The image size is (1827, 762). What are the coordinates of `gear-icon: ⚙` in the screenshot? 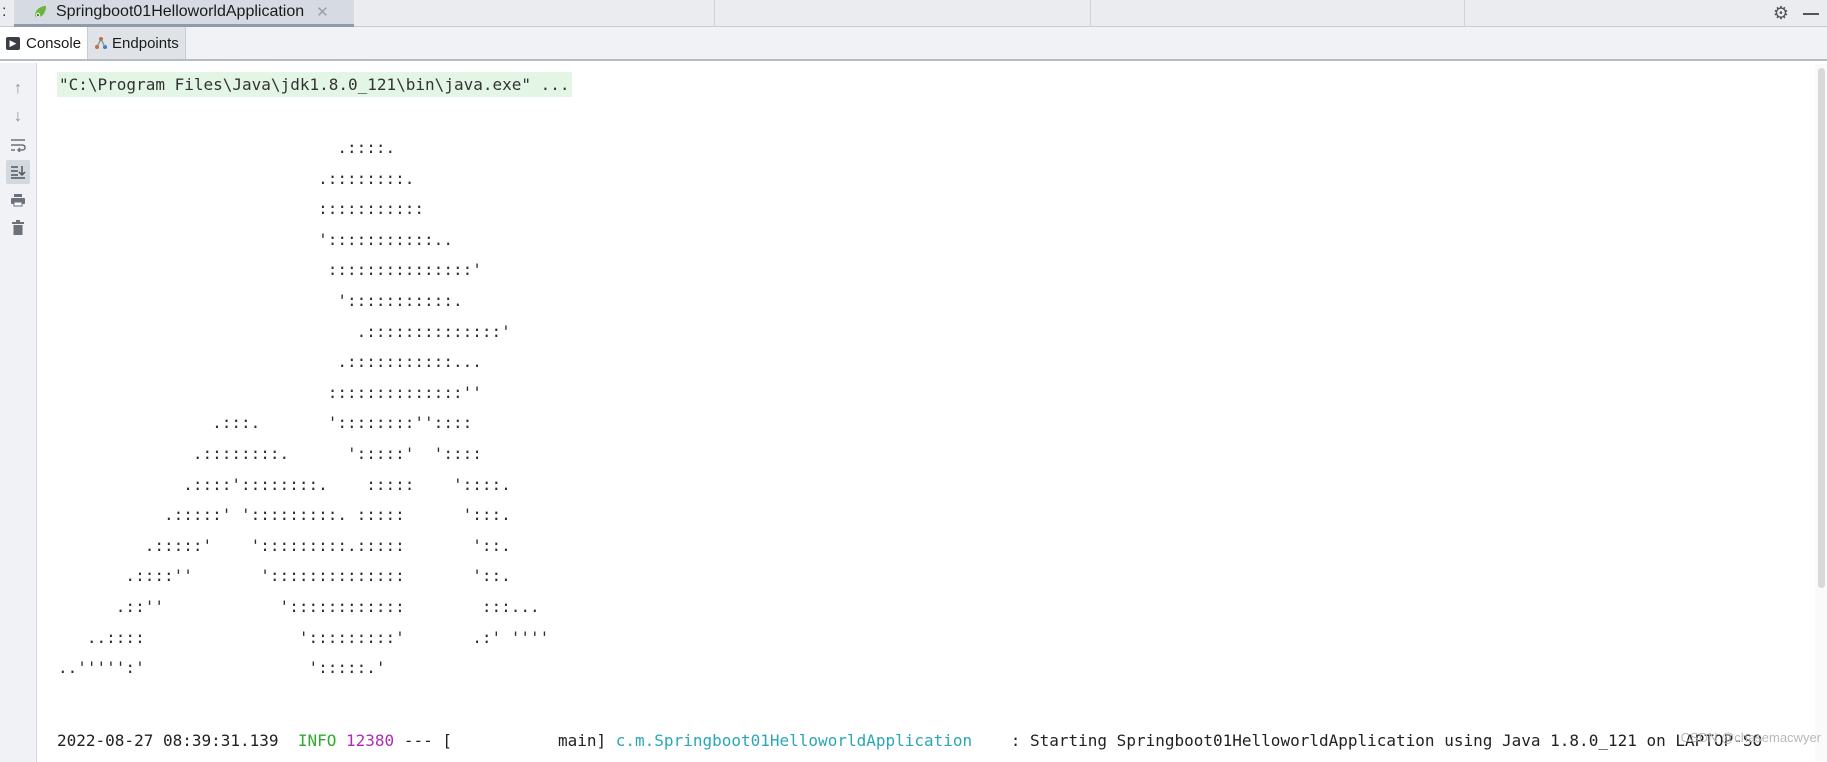 It's located at (1781, 13).